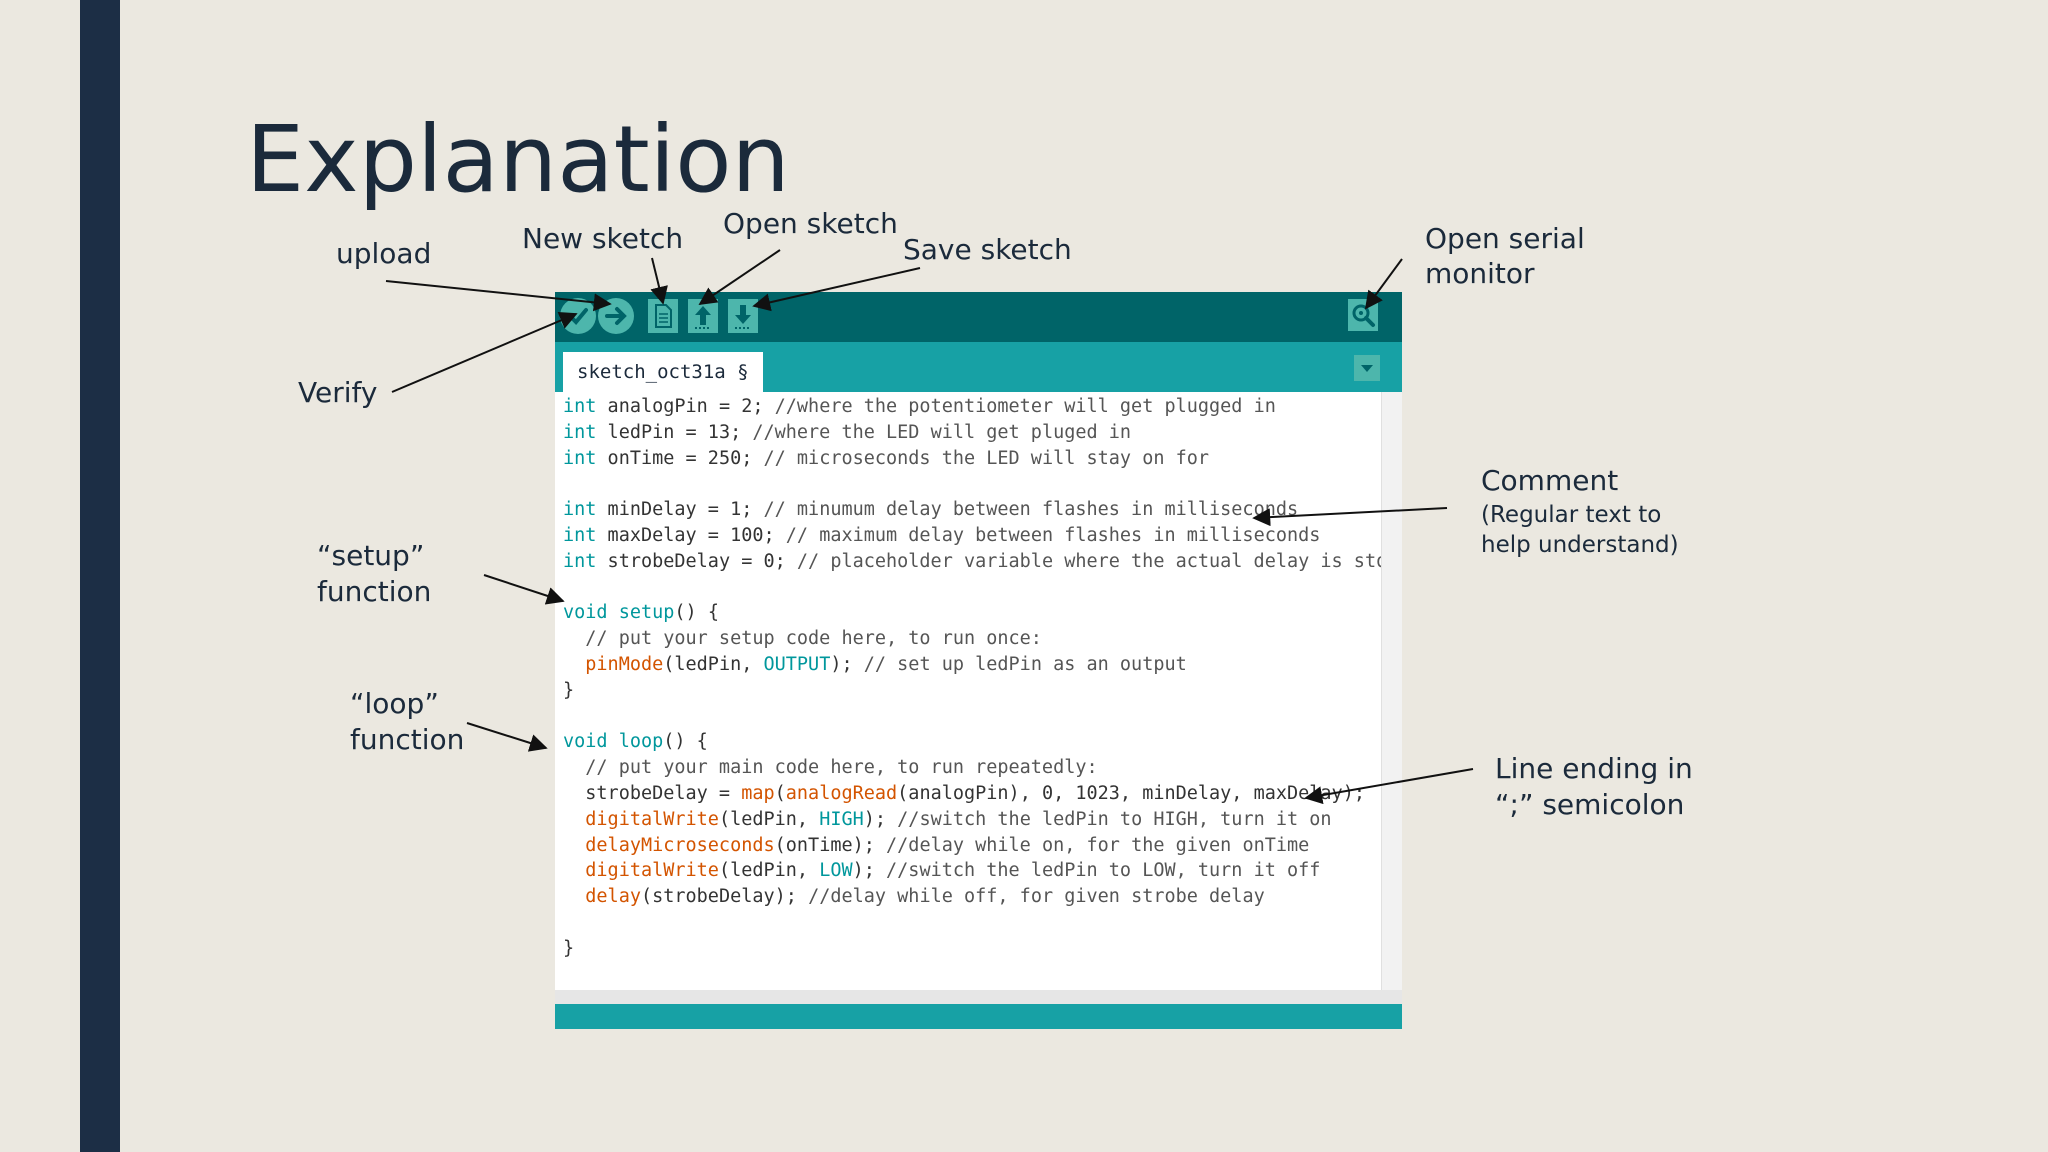 This screenshot has height=1152, width=2048. Describe the element at coordinates (978, 367) in the screenshot. I see `ide-tab-bar: sketch_oct31a §` at that location.